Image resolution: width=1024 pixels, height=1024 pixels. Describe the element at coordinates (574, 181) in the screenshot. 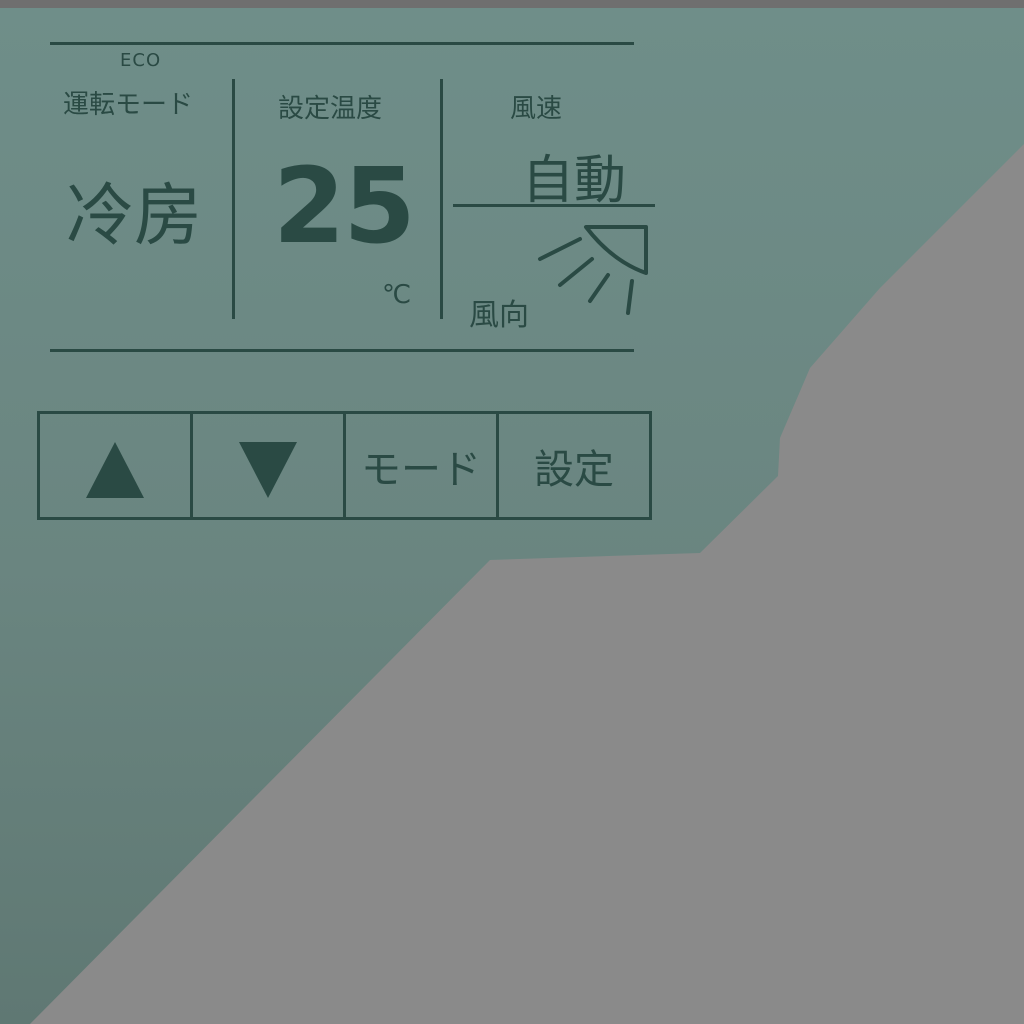

I see `fan-speed-value: 自動` at that location.